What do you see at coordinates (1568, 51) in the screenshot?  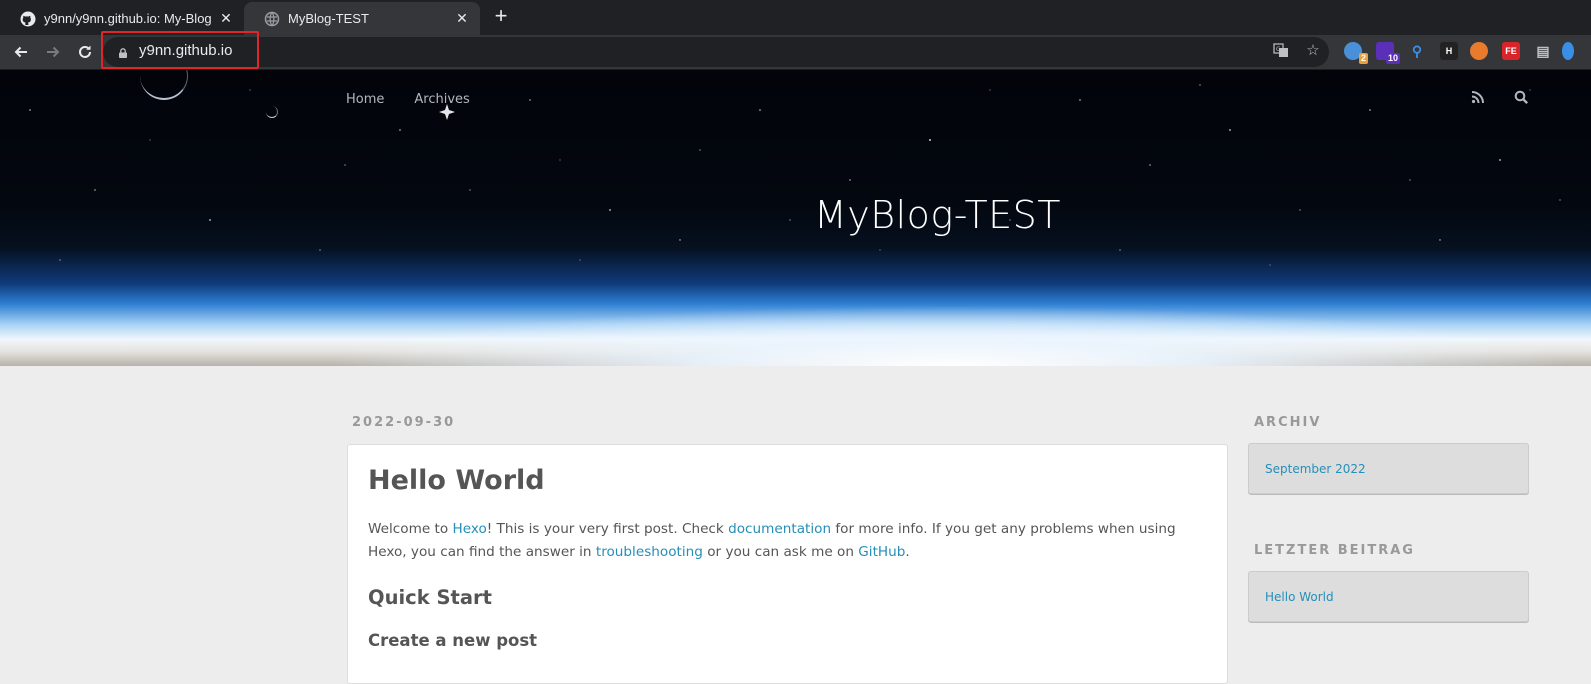 I see `extension-8-icon` at bounding box center [1568, 51].